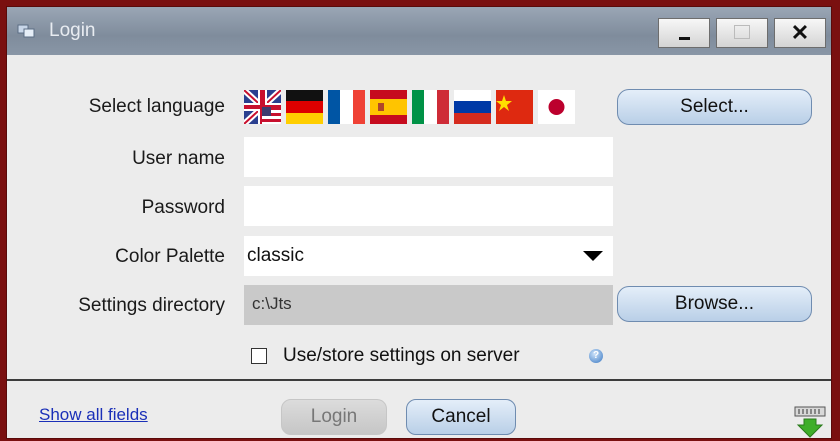  What do you see at coordinates (428, 157) in the screenshot?
I see `username-input` at bounding box center [428, 157].